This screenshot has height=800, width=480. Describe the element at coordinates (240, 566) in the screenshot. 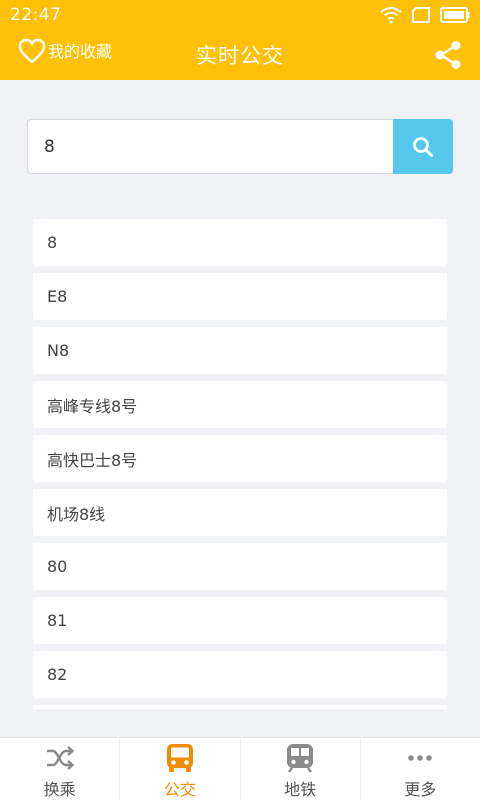

I see `route-result-item: 80` at that location.